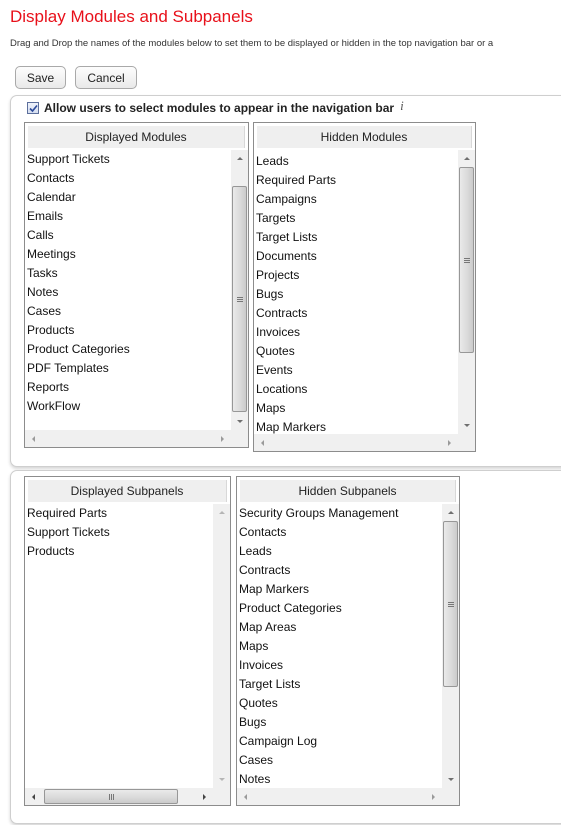 Image resolution: width=561 pixels, height=825 pixels. Describe the element at coordinates (356, 256) in the screenshot. I see `list-item: Documents` at that location.